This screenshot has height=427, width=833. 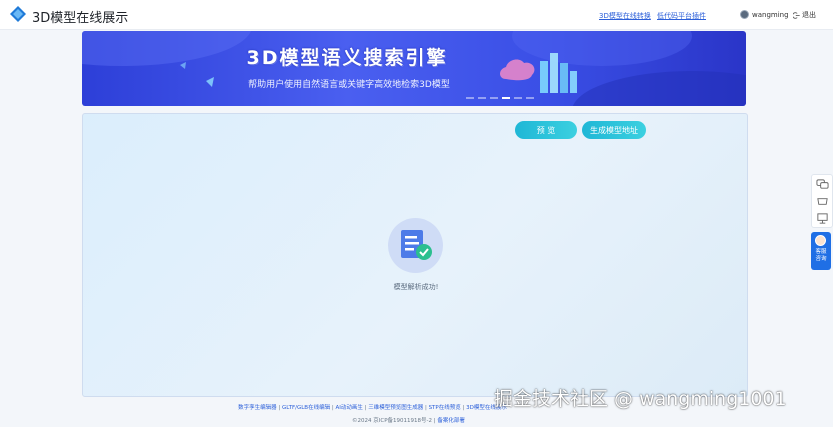 What do you see at coordinates (821, 255) in the screenshot?
I see `service-label: 客服 咨询` at bounding box center [821, 255].